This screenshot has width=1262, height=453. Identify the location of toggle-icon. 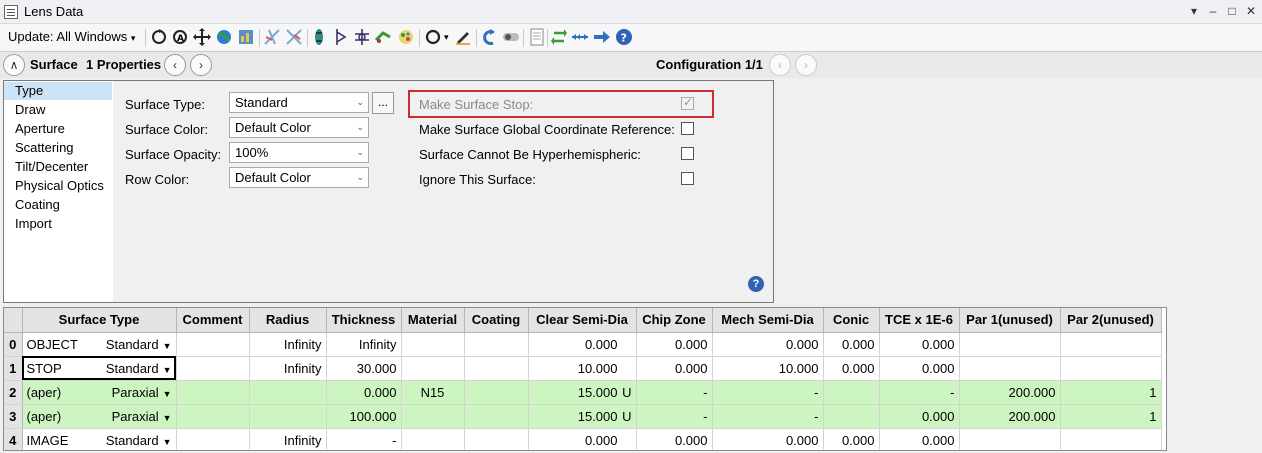
(511, 37).